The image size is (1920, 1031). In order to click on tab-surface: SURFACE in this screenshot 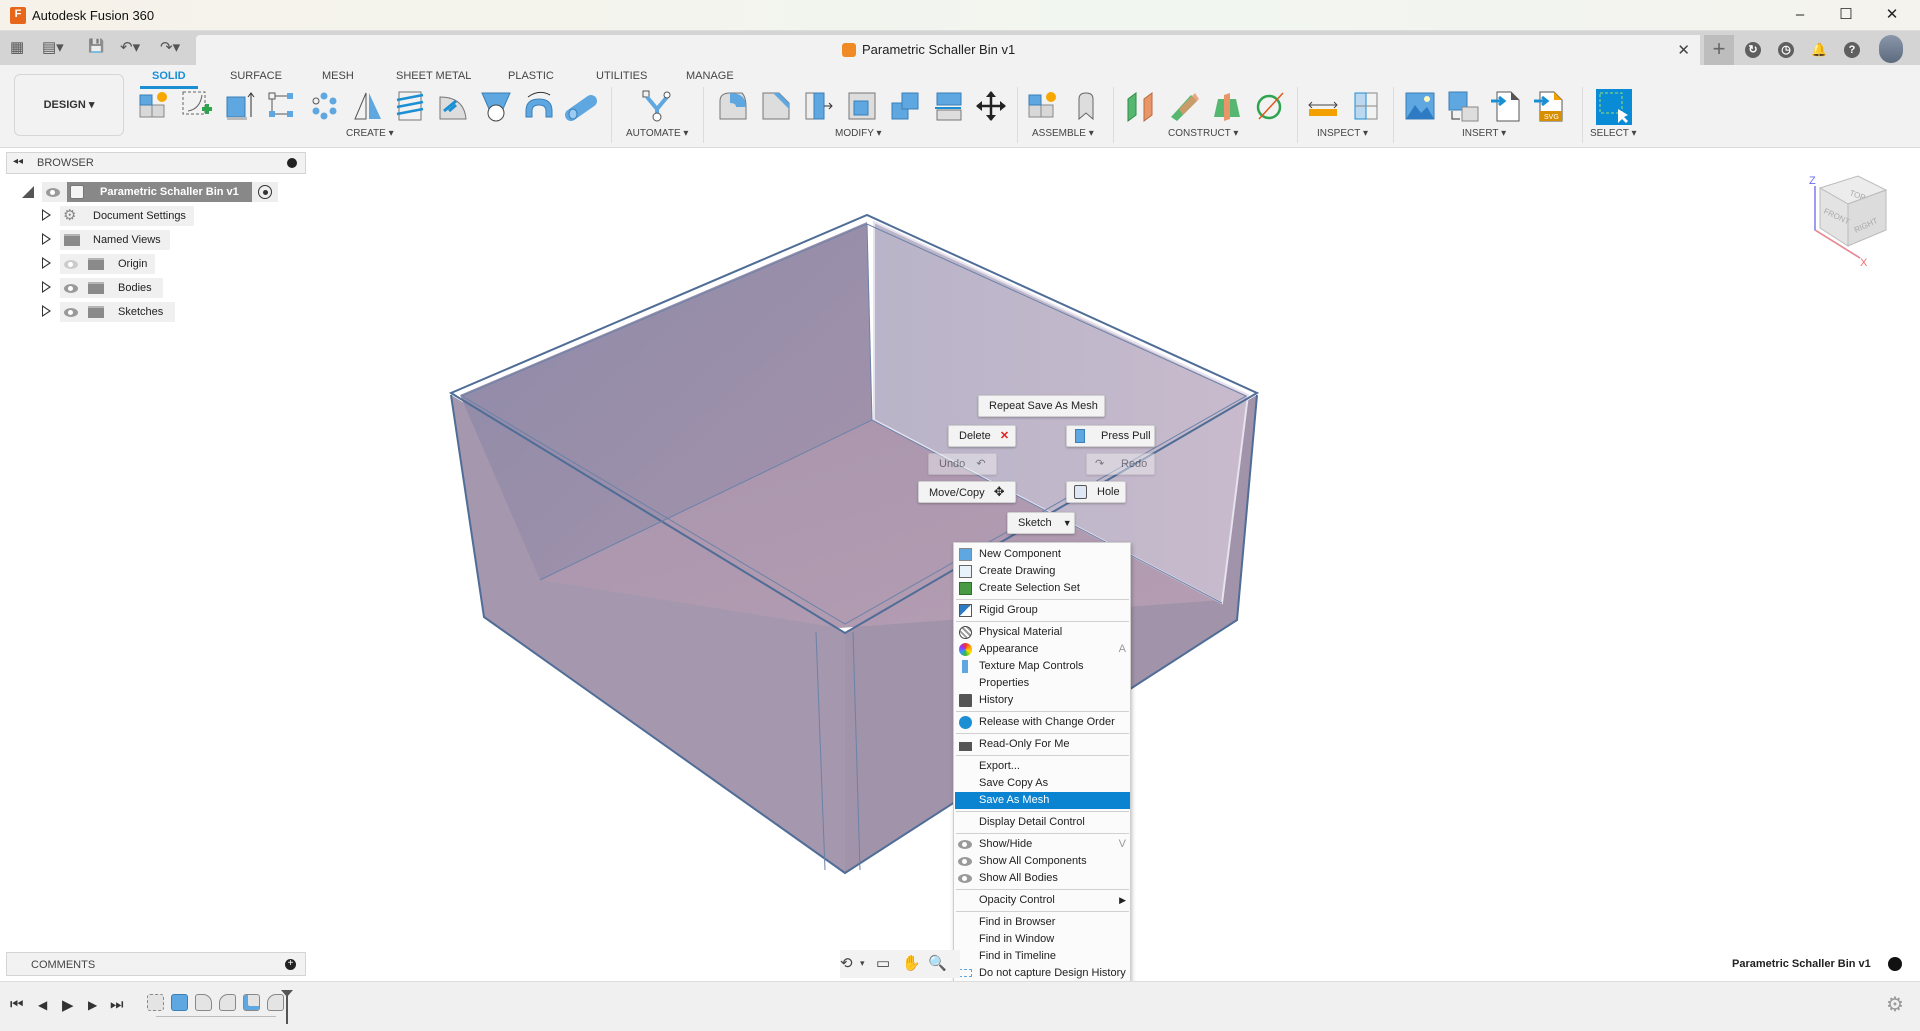, I will do `click(256, 76)`.